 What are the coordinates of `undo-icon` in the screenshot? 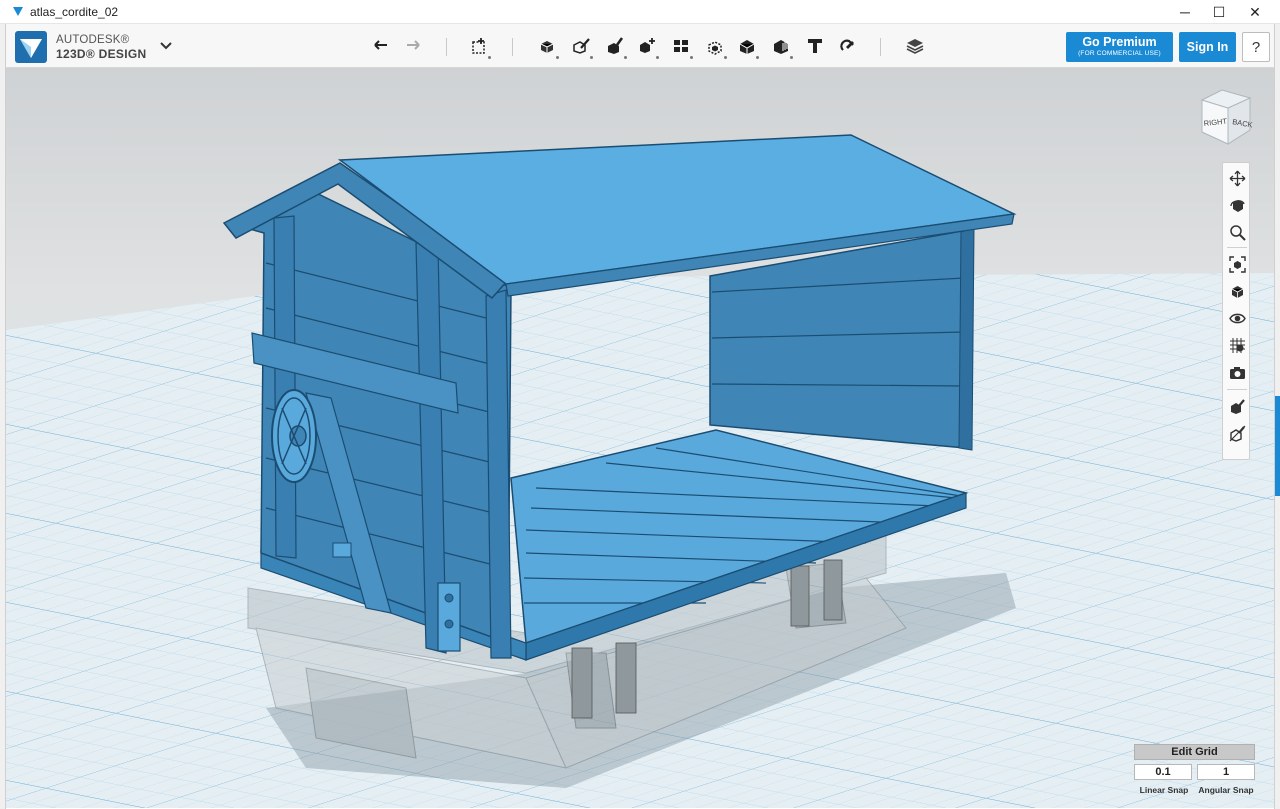 It's located at (380, 45).